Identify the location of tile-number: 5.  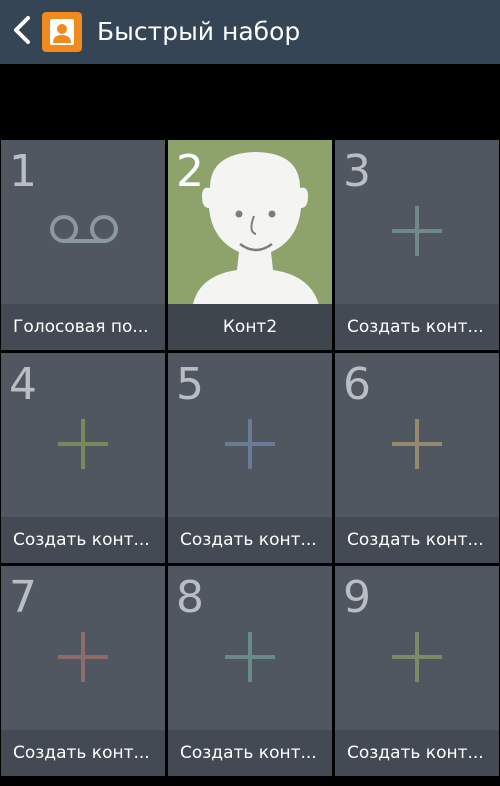
(190, 384).